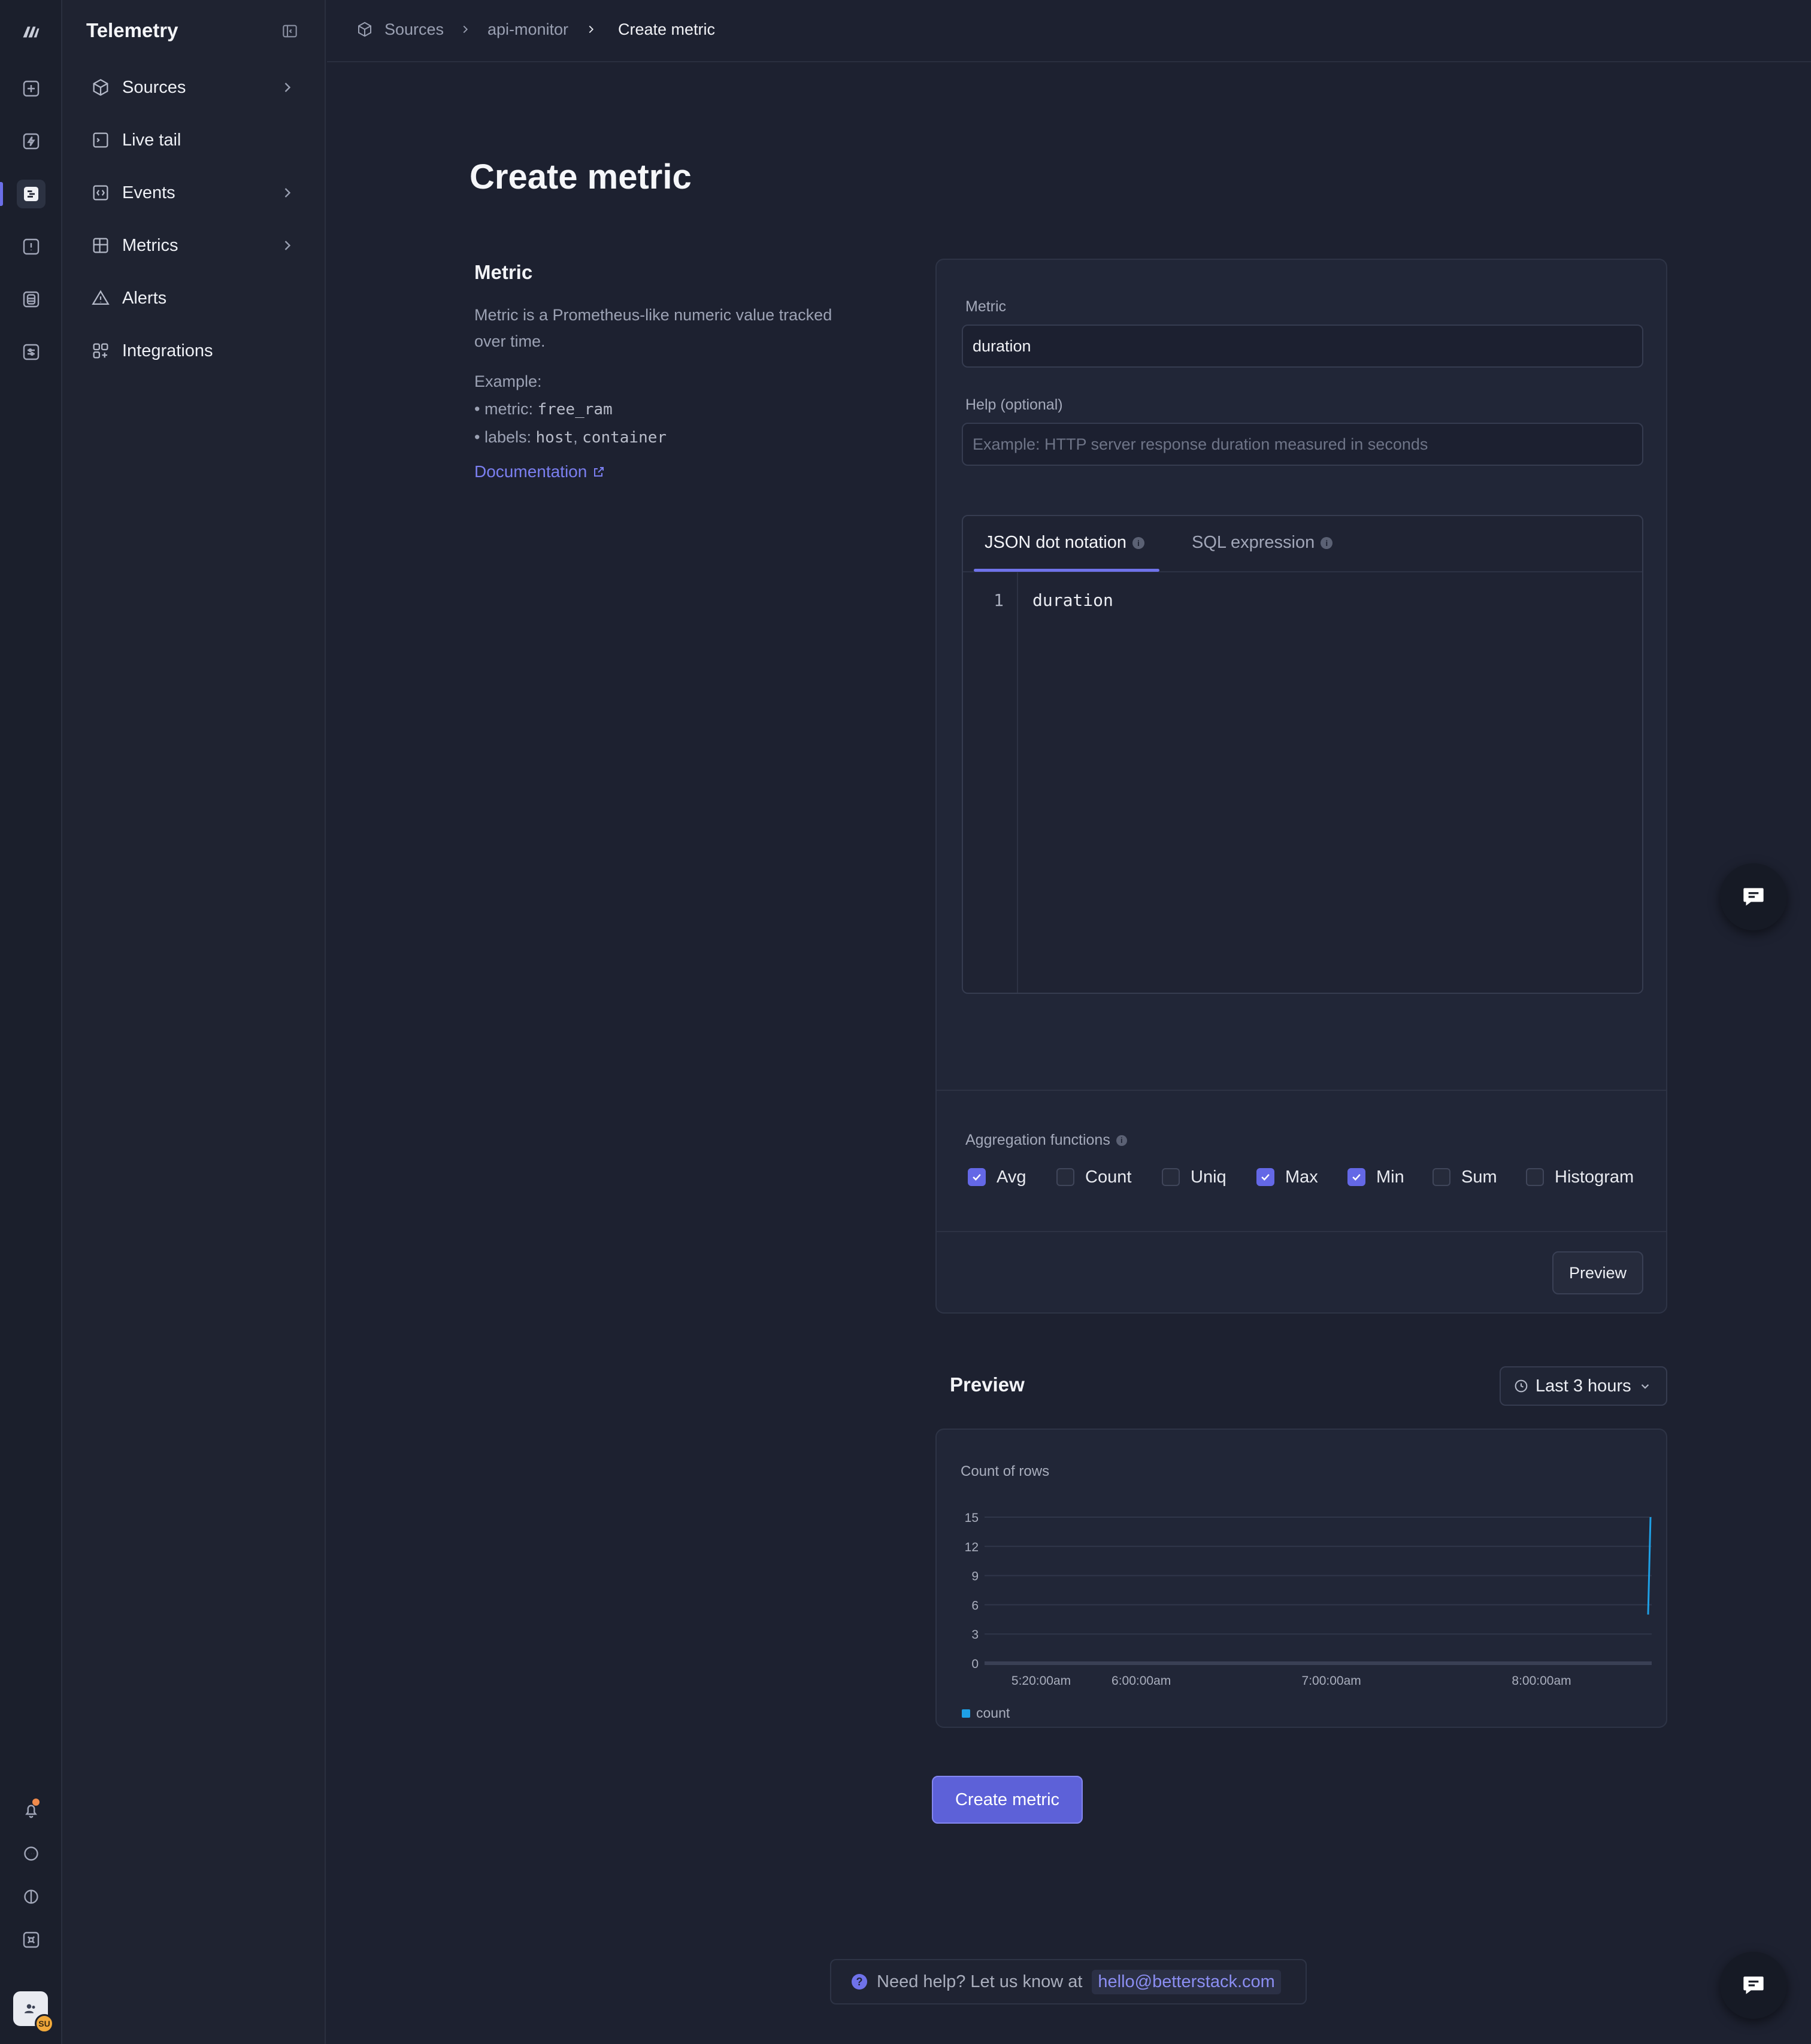 The image size is (1811, 2044). What do you see at coordinates (999, 600) in the screenshot?
I see `line-number: 1` at bounding box center [999, 600].